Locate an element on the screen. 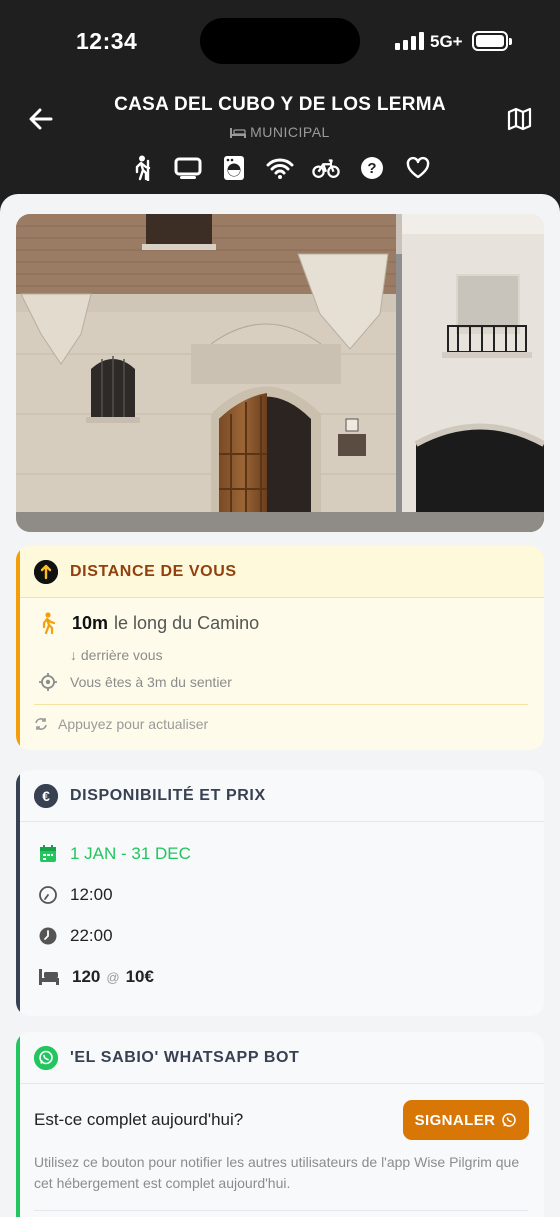 This screenshot has height=1217, width=560. path-info-row: Vous êtes à 3m du sentier is located at coordinates (135, 682).